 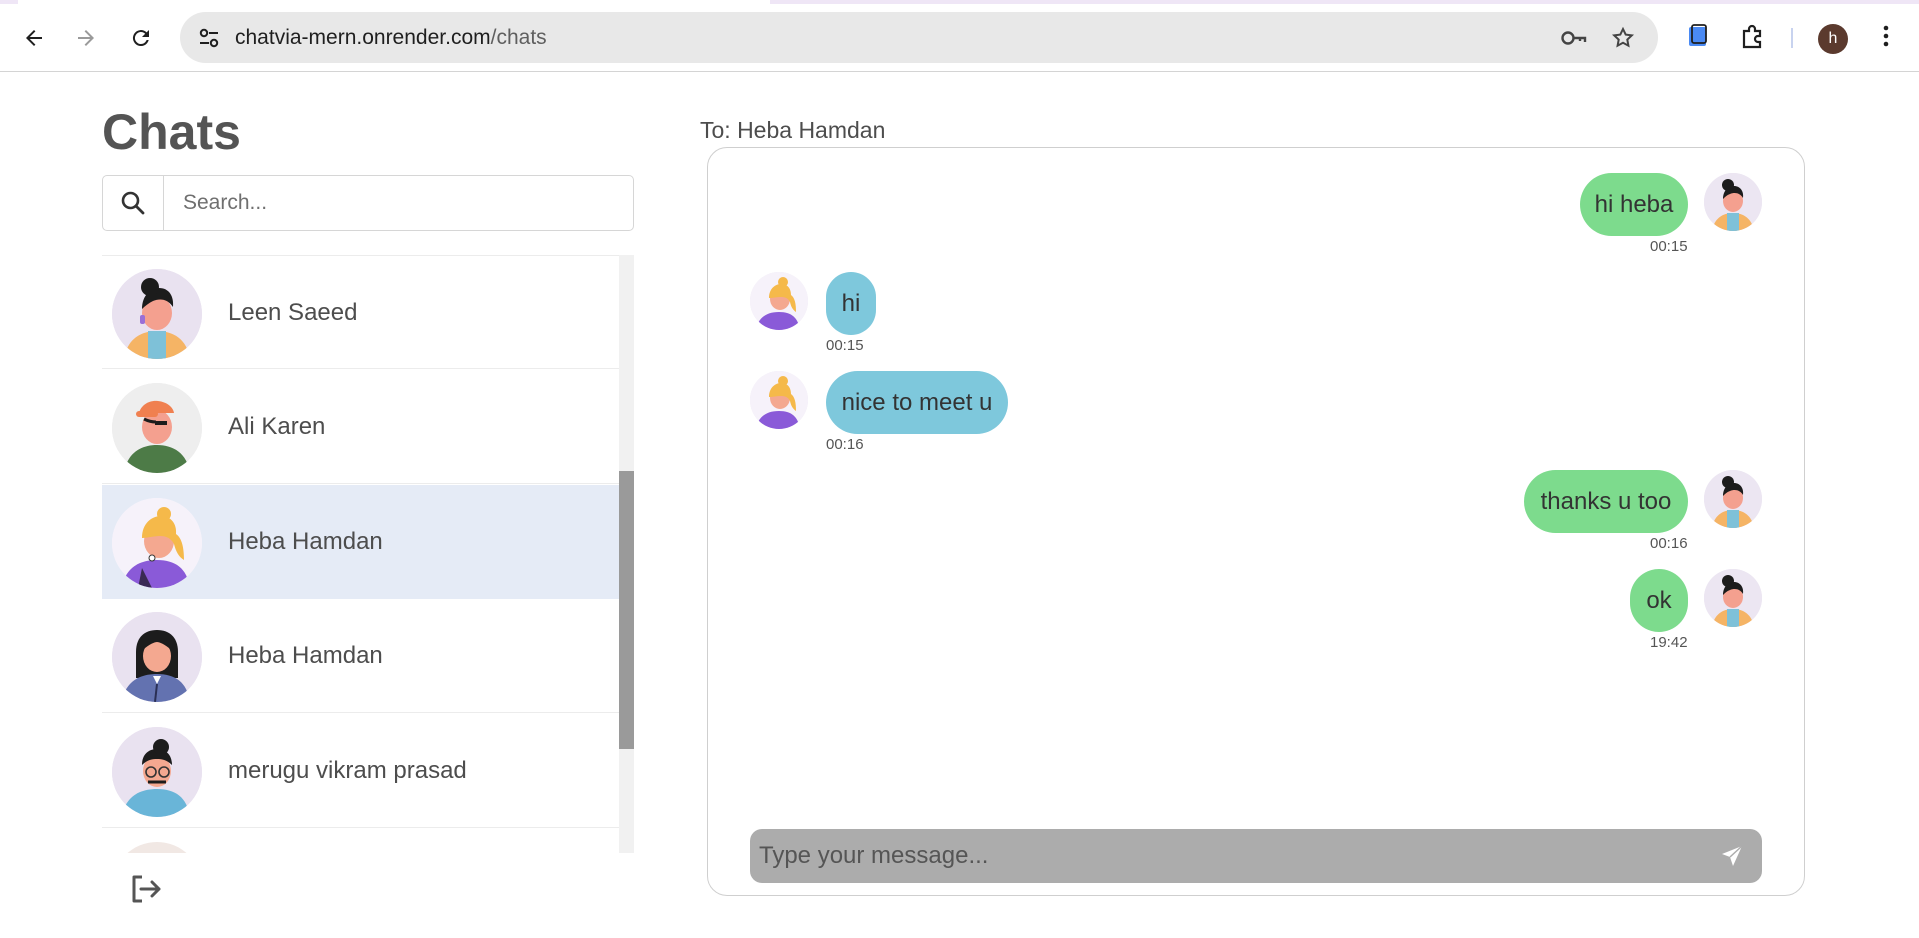 I want to click on browser-toolbar: chatvia-mern.onrender.com/chats h, so click(x=959, y=38).